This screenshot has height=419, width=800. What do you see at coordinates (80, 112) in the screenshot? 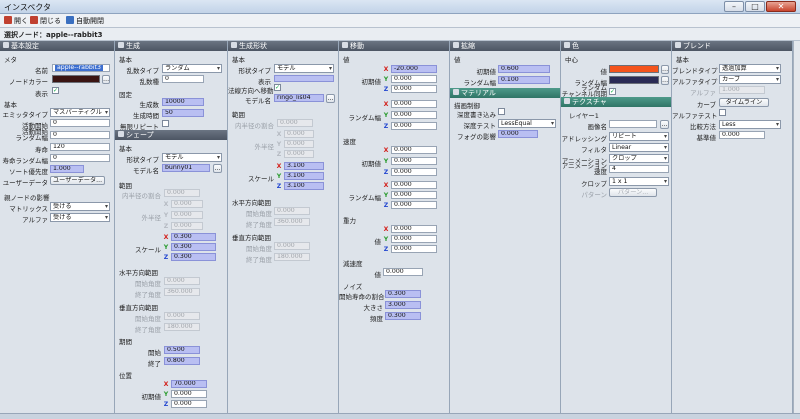
I see `emitter-type-select: マスパーティクル` at bounding box center [80, 112].